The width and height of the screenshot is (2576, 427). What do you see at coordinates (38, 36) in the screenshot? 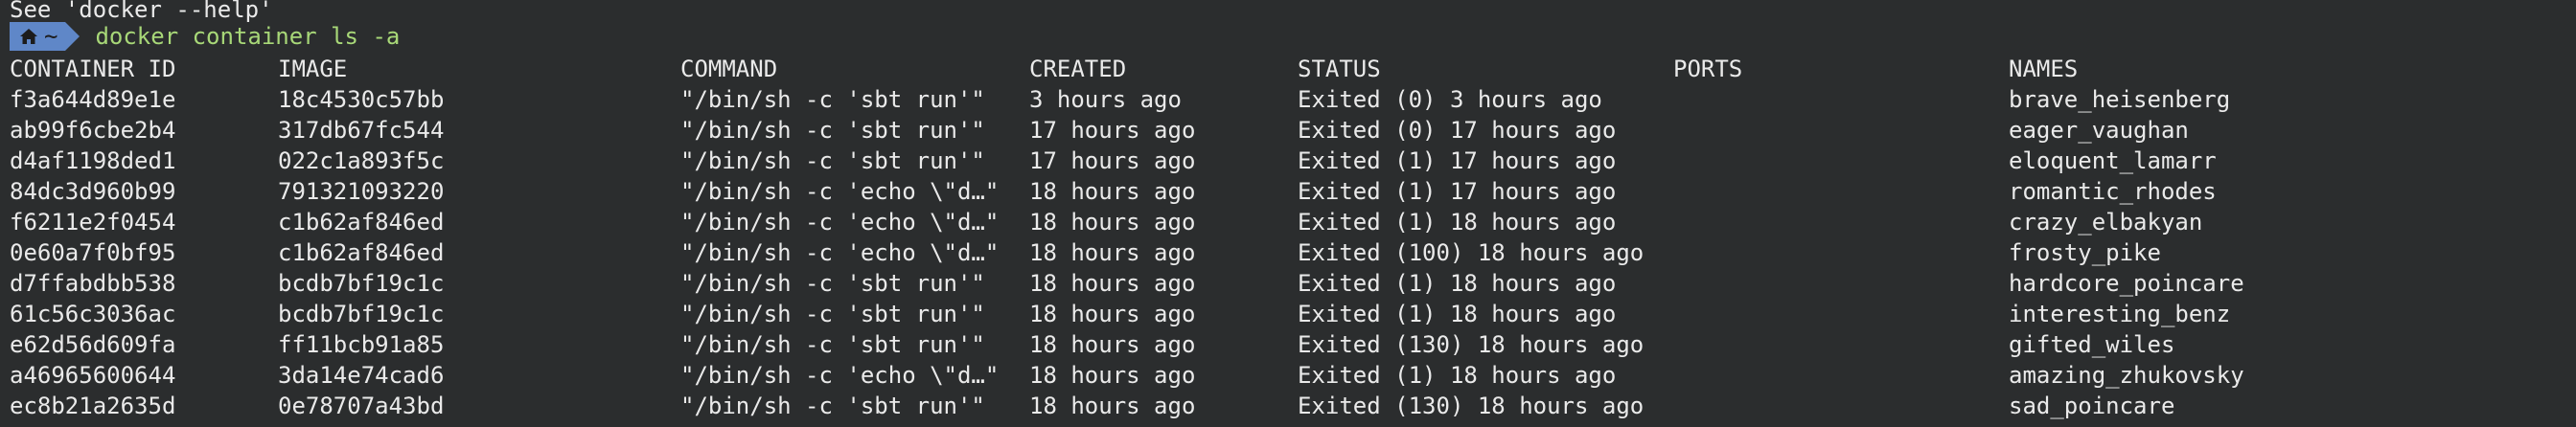
I see `prompt-segment: ~` at bounding box center [38, 36].